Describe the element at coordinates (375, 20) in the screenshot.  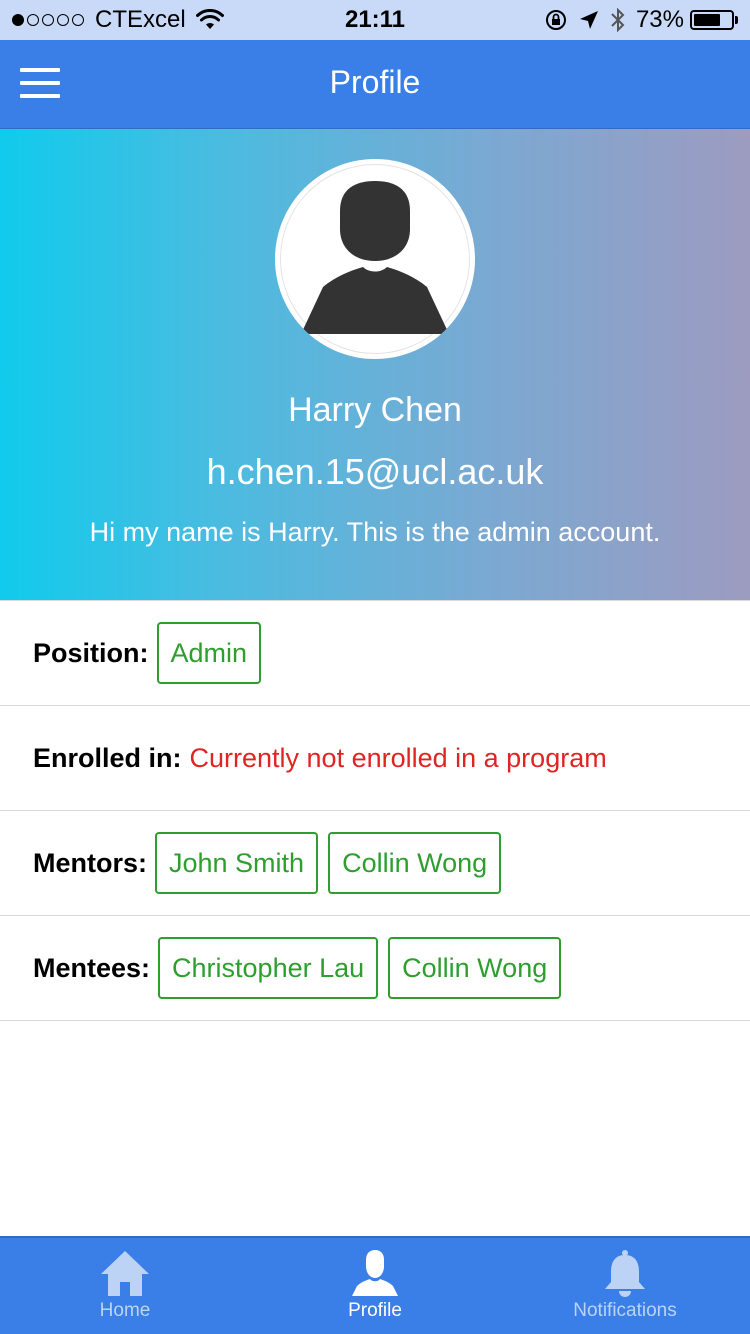
I see `status-bar: CTExcel 21:11 73%` at that location.